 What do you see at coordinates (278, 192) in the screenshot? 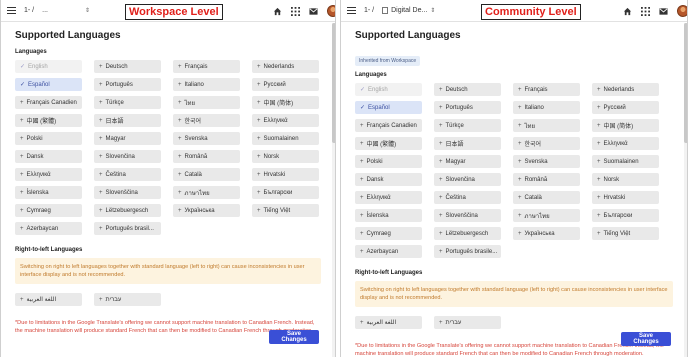
I see `language-chip-label: Български` at bounding box center [278, 192].